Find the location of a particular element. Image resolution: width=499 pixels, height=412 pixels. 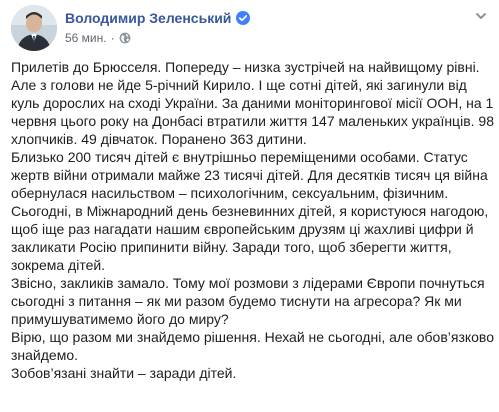

chevron-down-icon is located at coordinates (481, 16).